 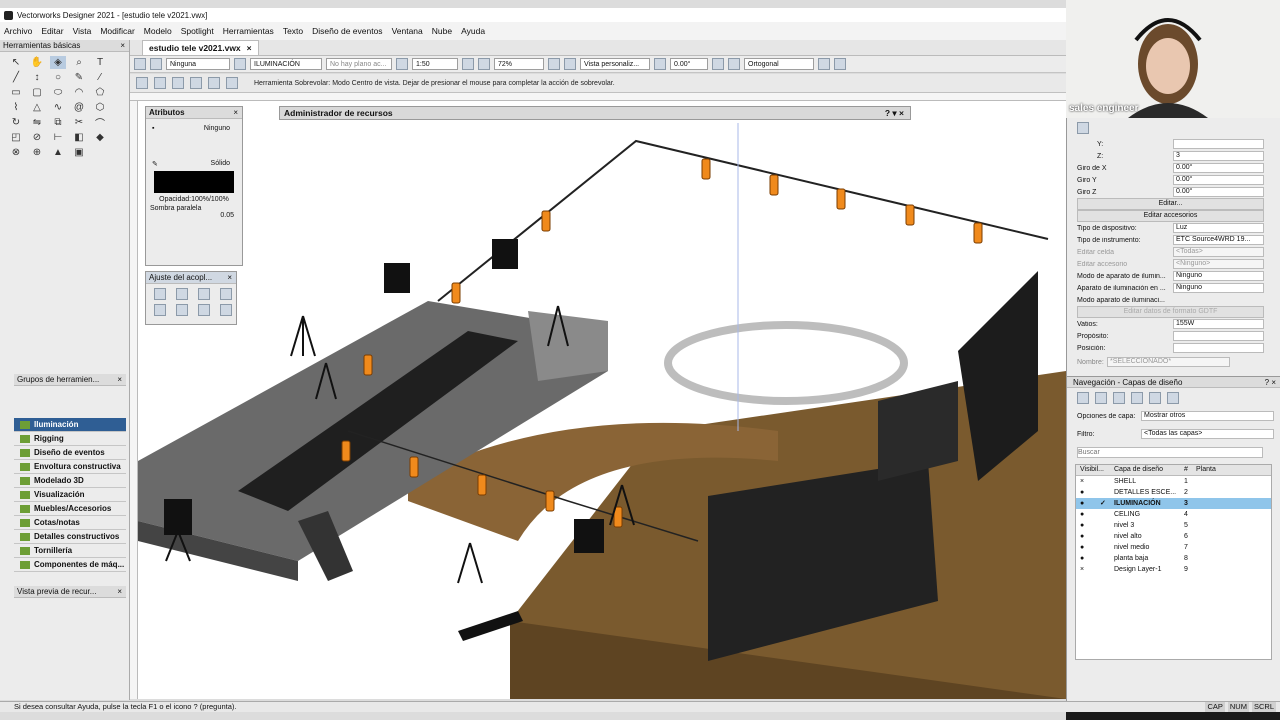 I want to click on menu-vista: Vista, so click(x=82, y=31).